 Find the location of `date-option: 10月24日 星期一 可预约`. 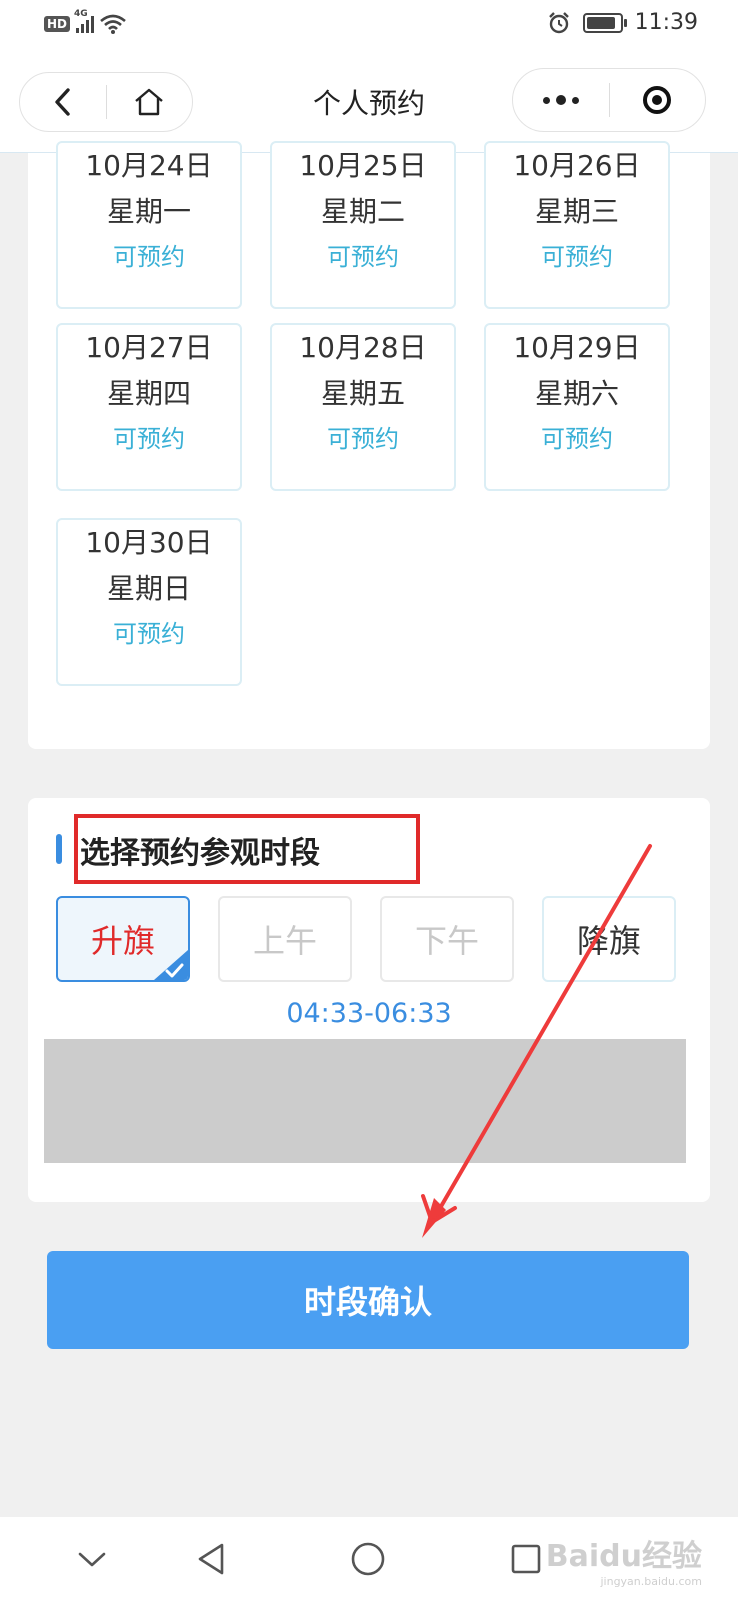

date-option: 10月24日 星期一 可预约 is located at coordinates (149, 225).